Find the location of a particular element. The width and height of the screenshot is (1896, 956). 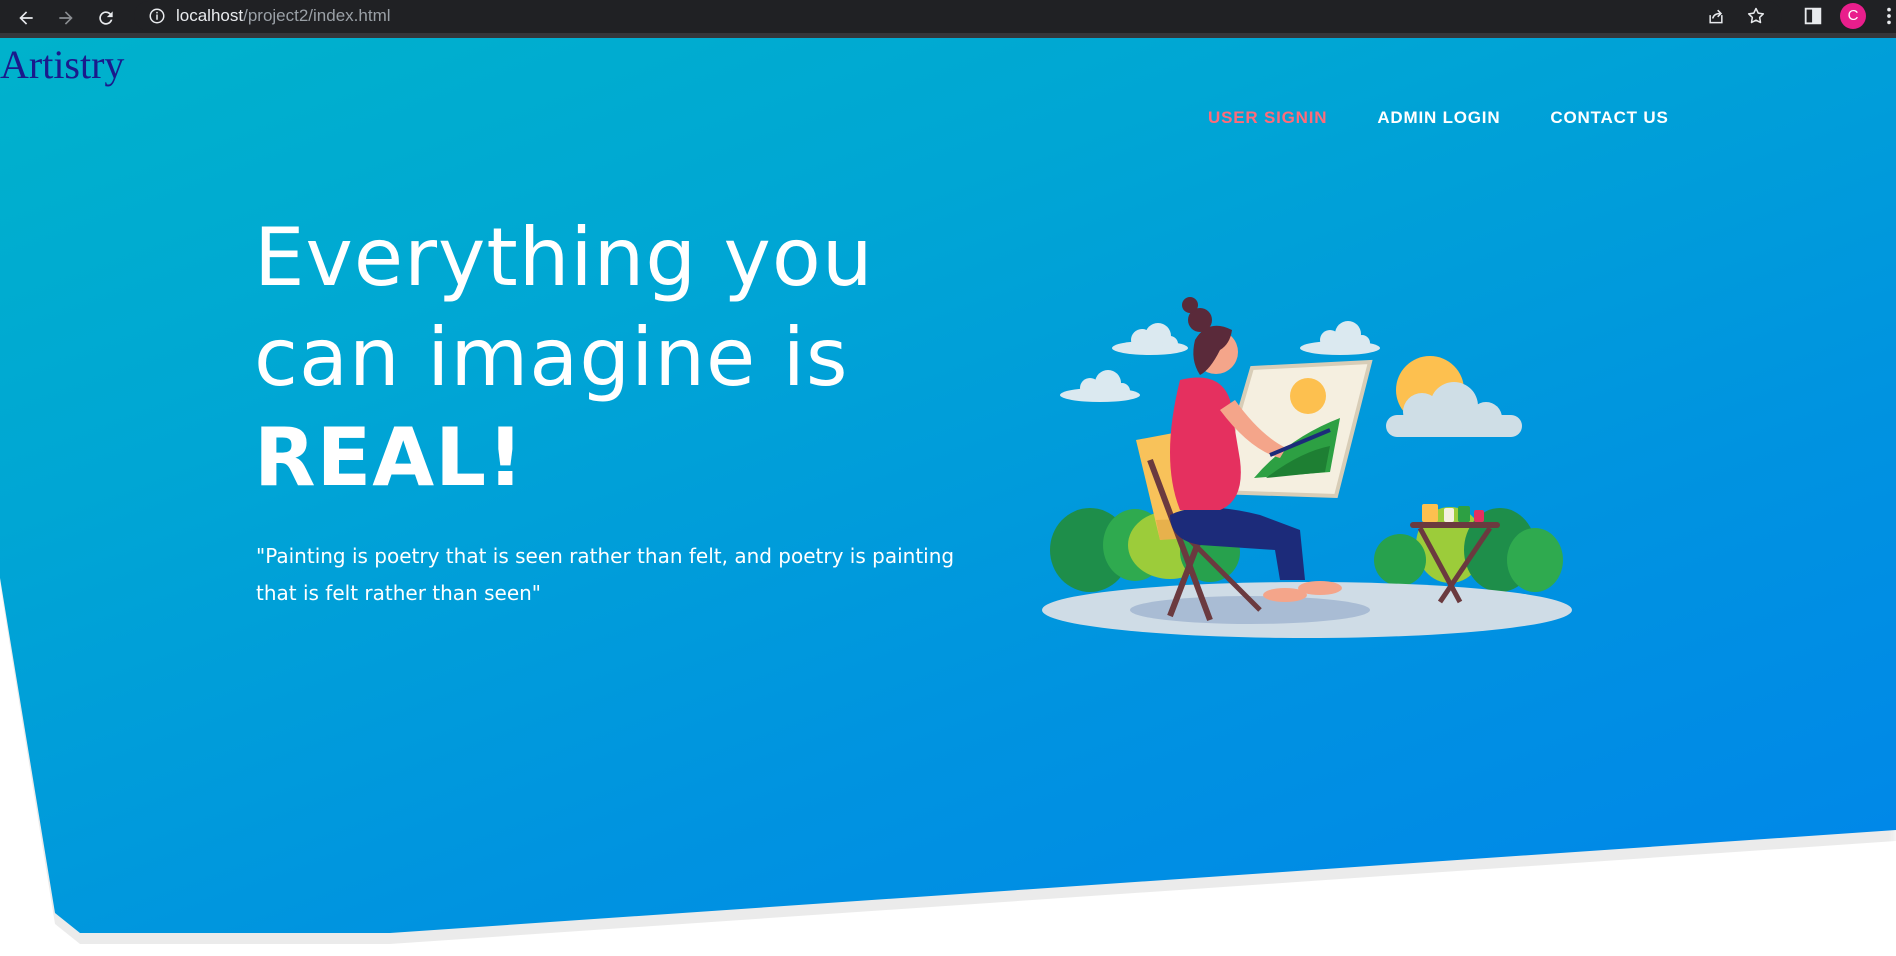

profile-avatar: C is located at coordinates (1853, 16).